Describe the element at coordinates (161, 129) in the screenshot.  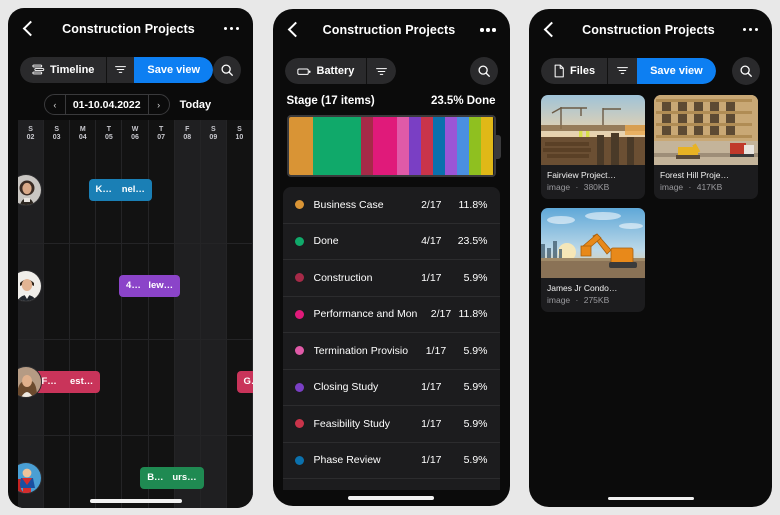
I see `day-of-week: T` at that location.